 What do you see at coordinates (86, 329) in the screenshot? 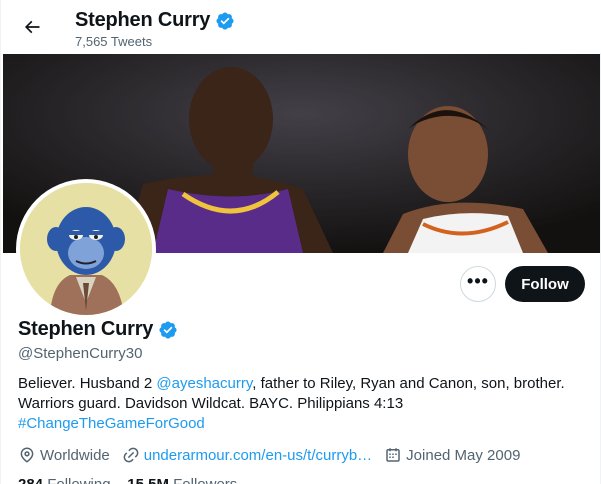
I see `display-name: Stephen Curry` at bounding box center [86, 329].